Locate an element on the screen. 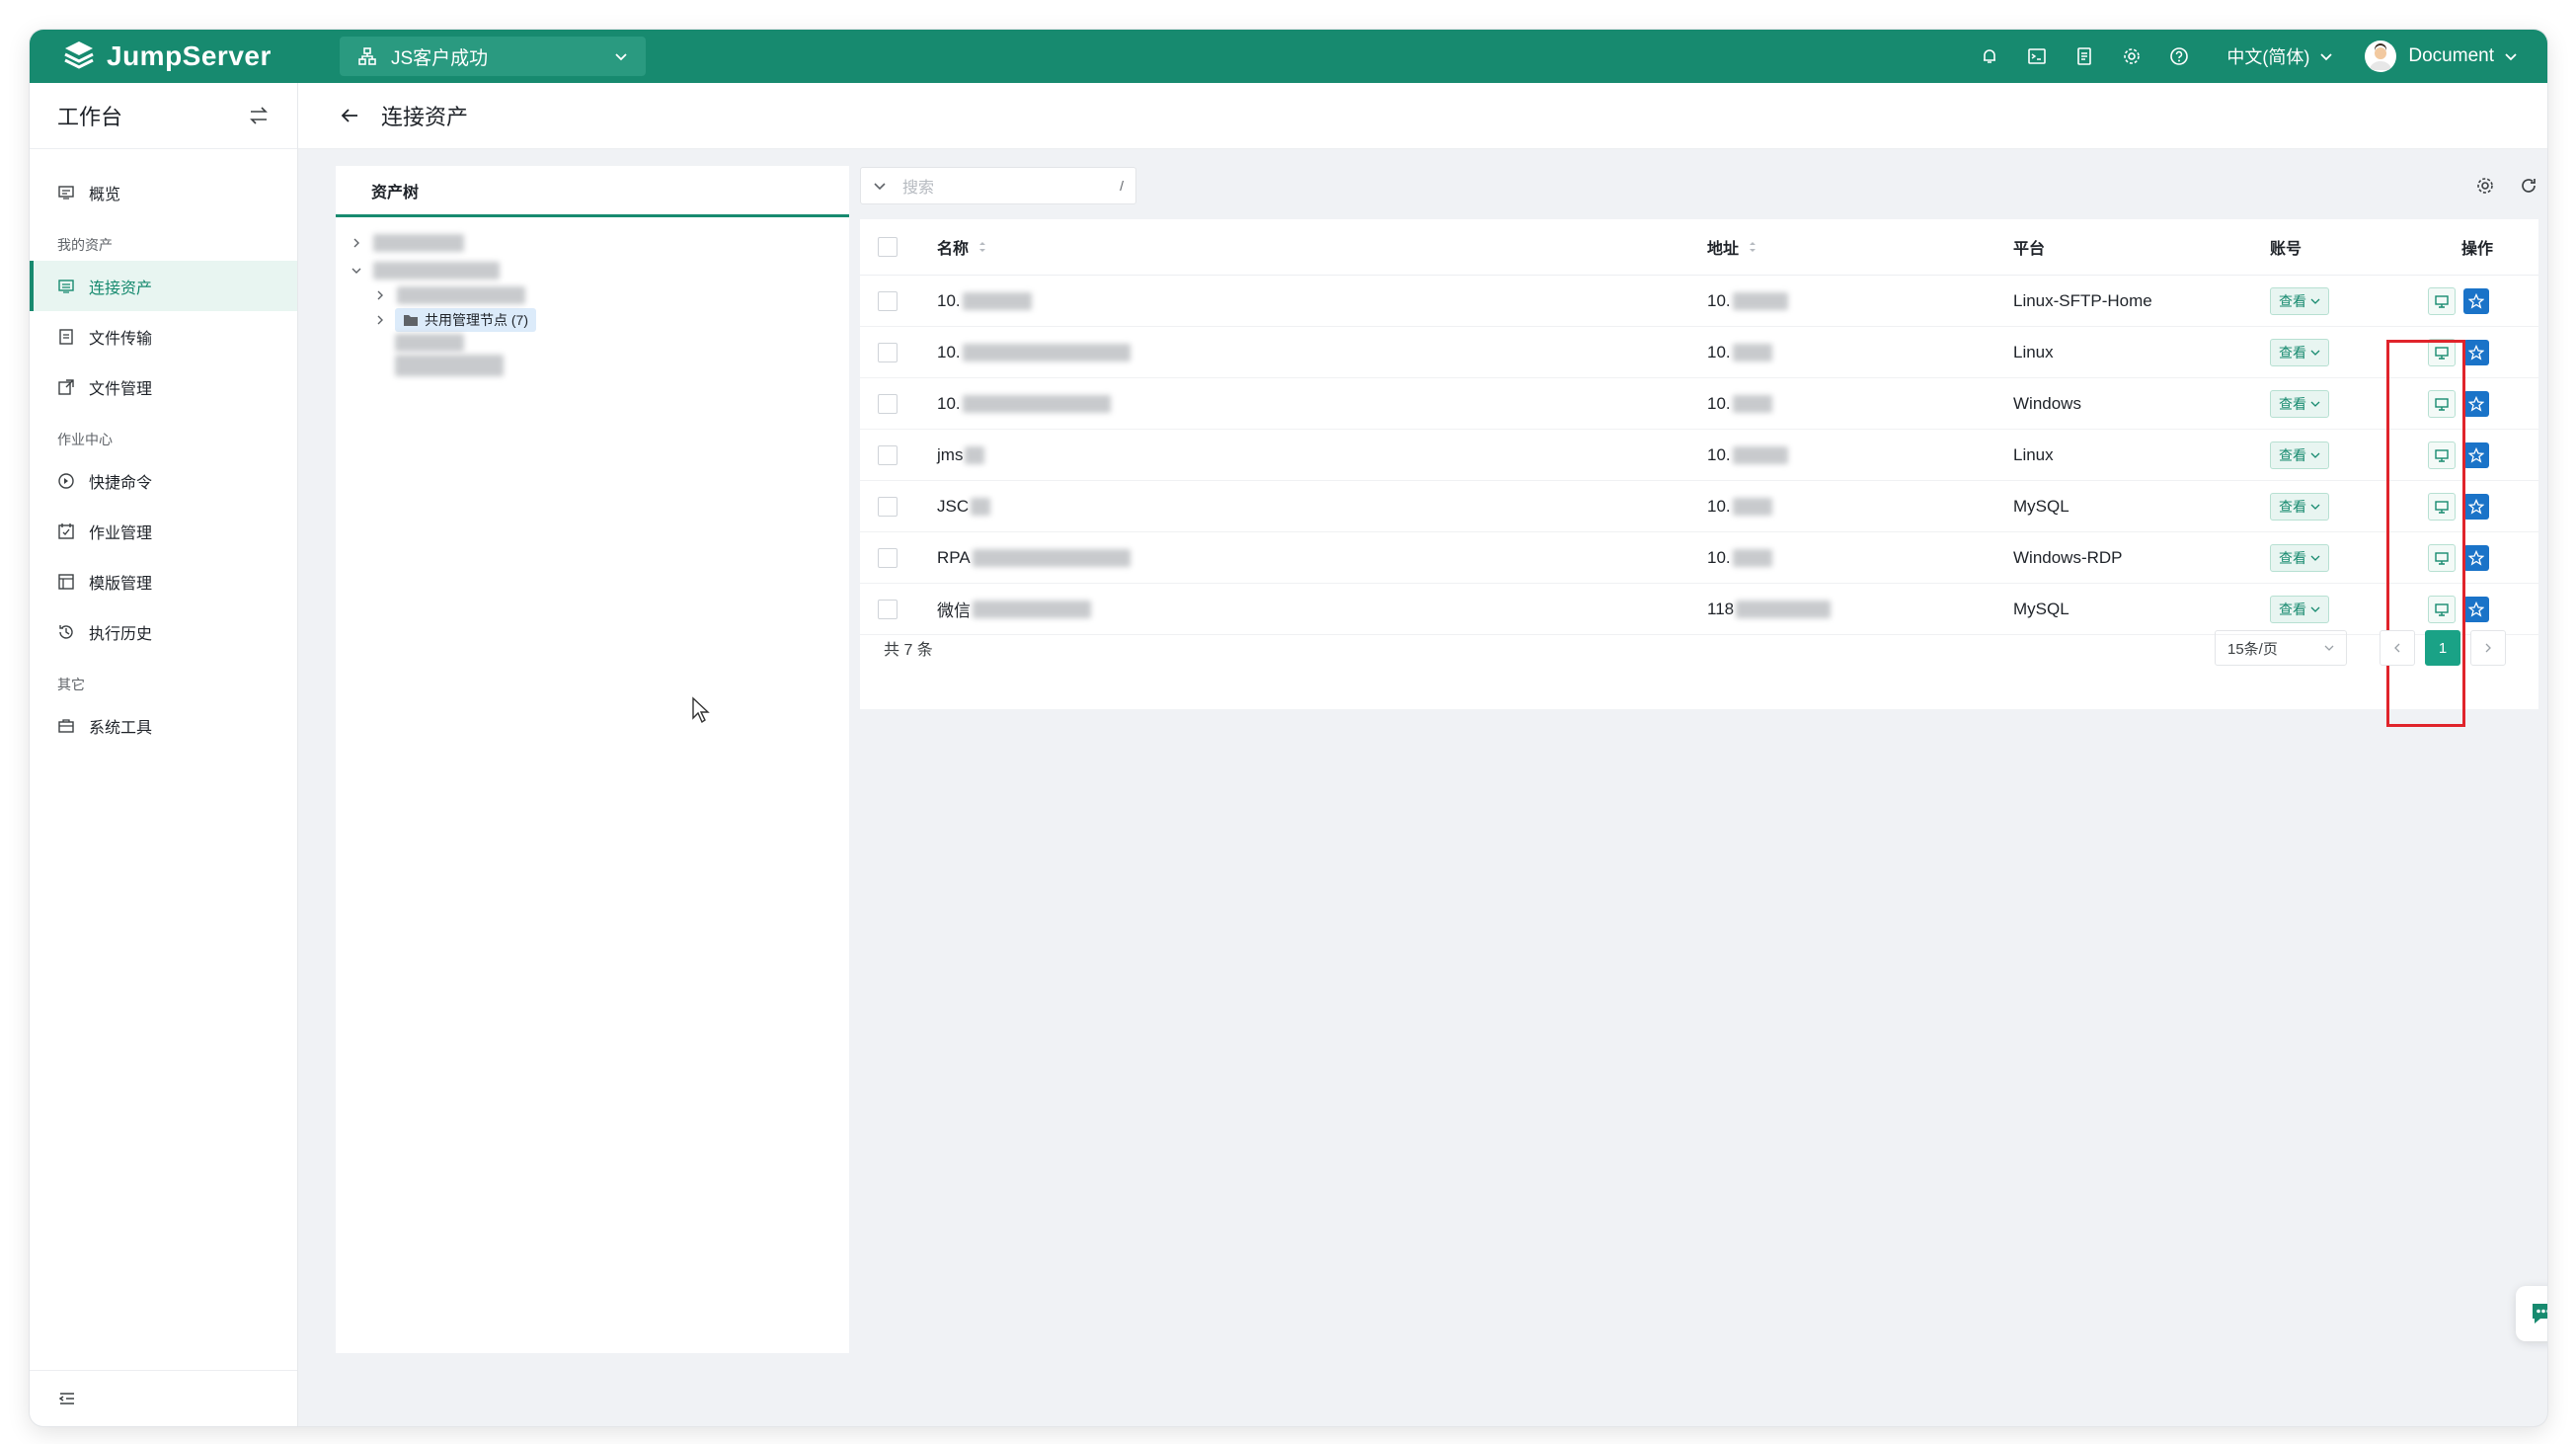 The width and height of the screenshot is (2576, 1444). chevron-left-icon is located at coordinates (2397, 648).